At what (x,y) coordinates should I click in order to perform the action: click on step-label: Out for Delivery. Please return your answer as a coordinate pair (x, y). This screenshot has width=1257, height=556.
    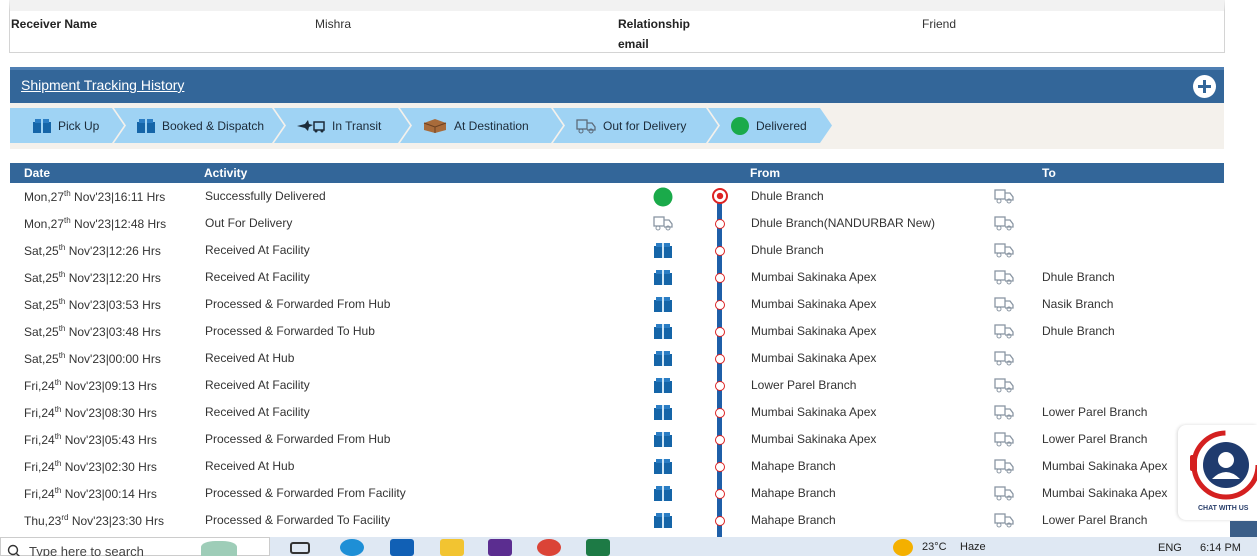
    Looking at the image, I should click on (645, 125).